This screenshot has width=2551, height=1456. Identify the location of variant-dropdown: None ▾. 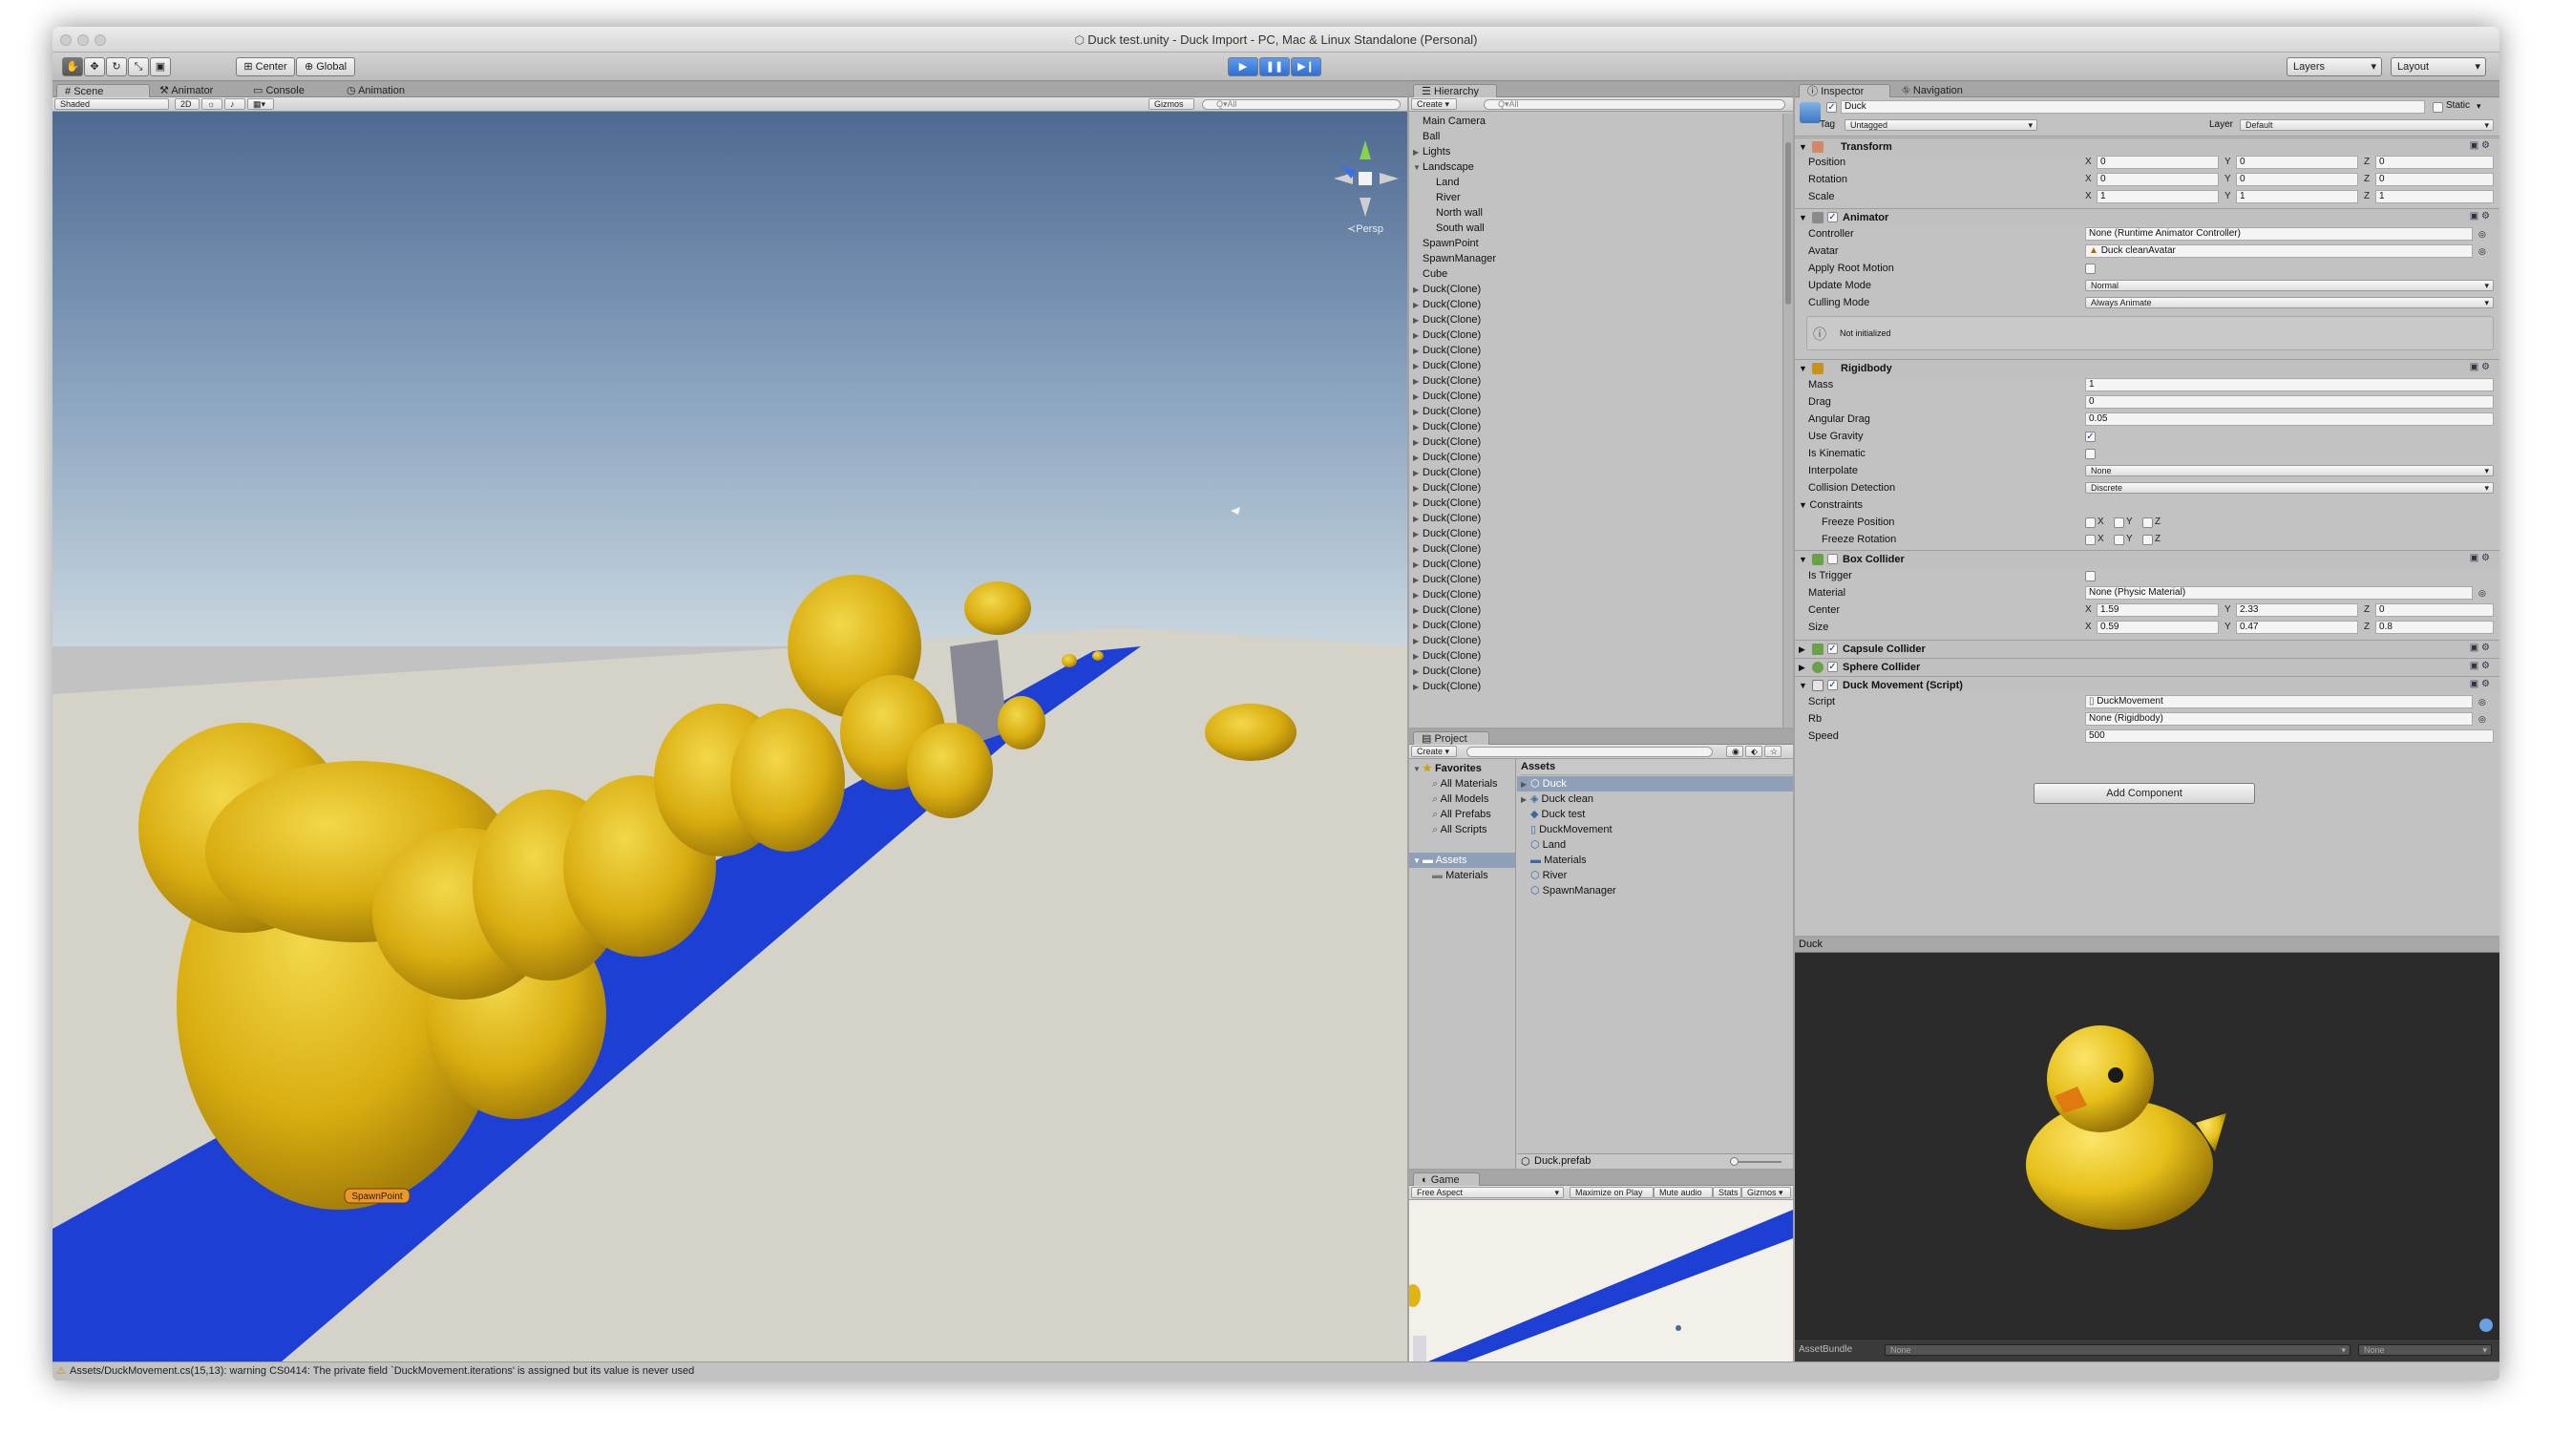
(2425, 1350).